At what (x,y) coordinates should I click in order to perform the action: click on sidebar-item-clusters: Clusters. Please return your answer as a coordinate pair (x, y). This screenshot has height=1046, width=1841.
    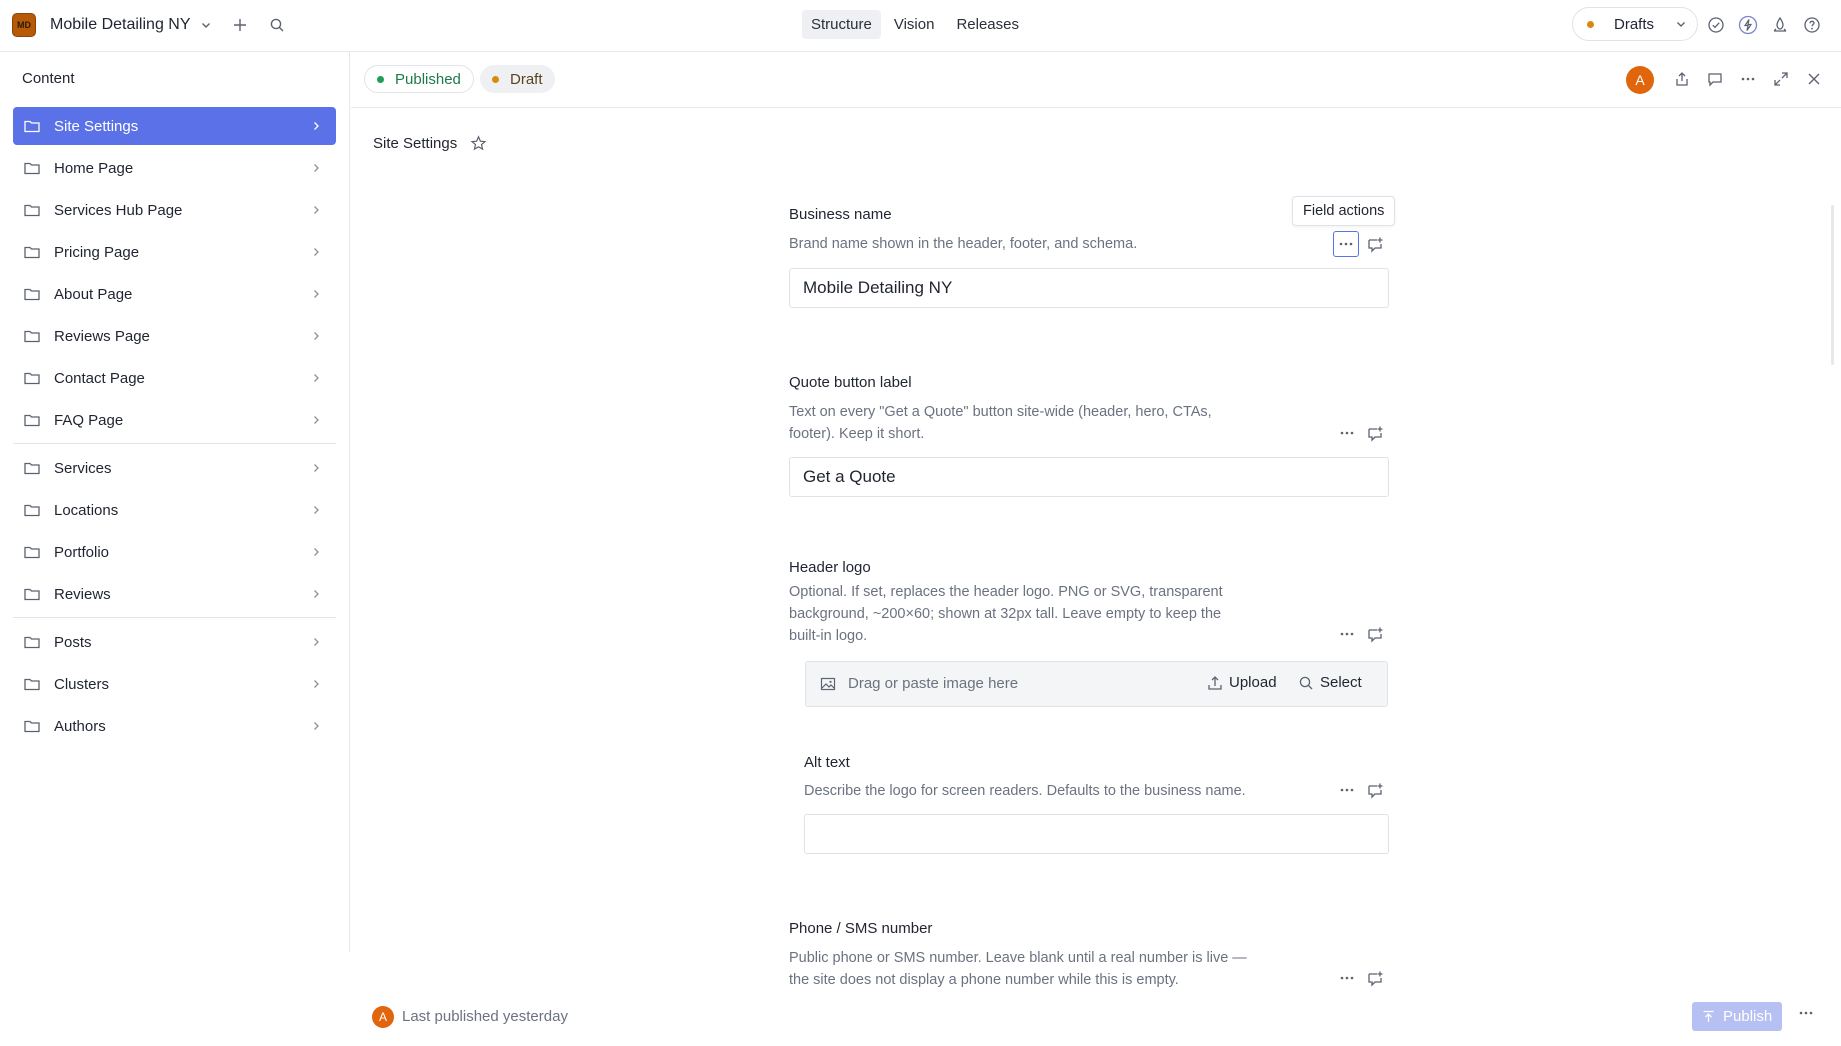
    Looking at the image, I should click on (174, 684).